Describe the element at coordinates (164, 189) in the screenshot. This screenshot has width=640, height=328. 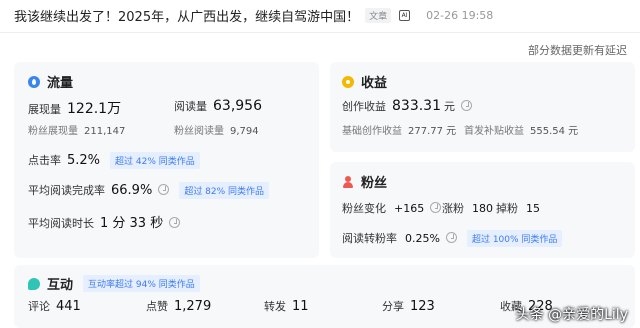
I see `completion-help-icon` at that location.